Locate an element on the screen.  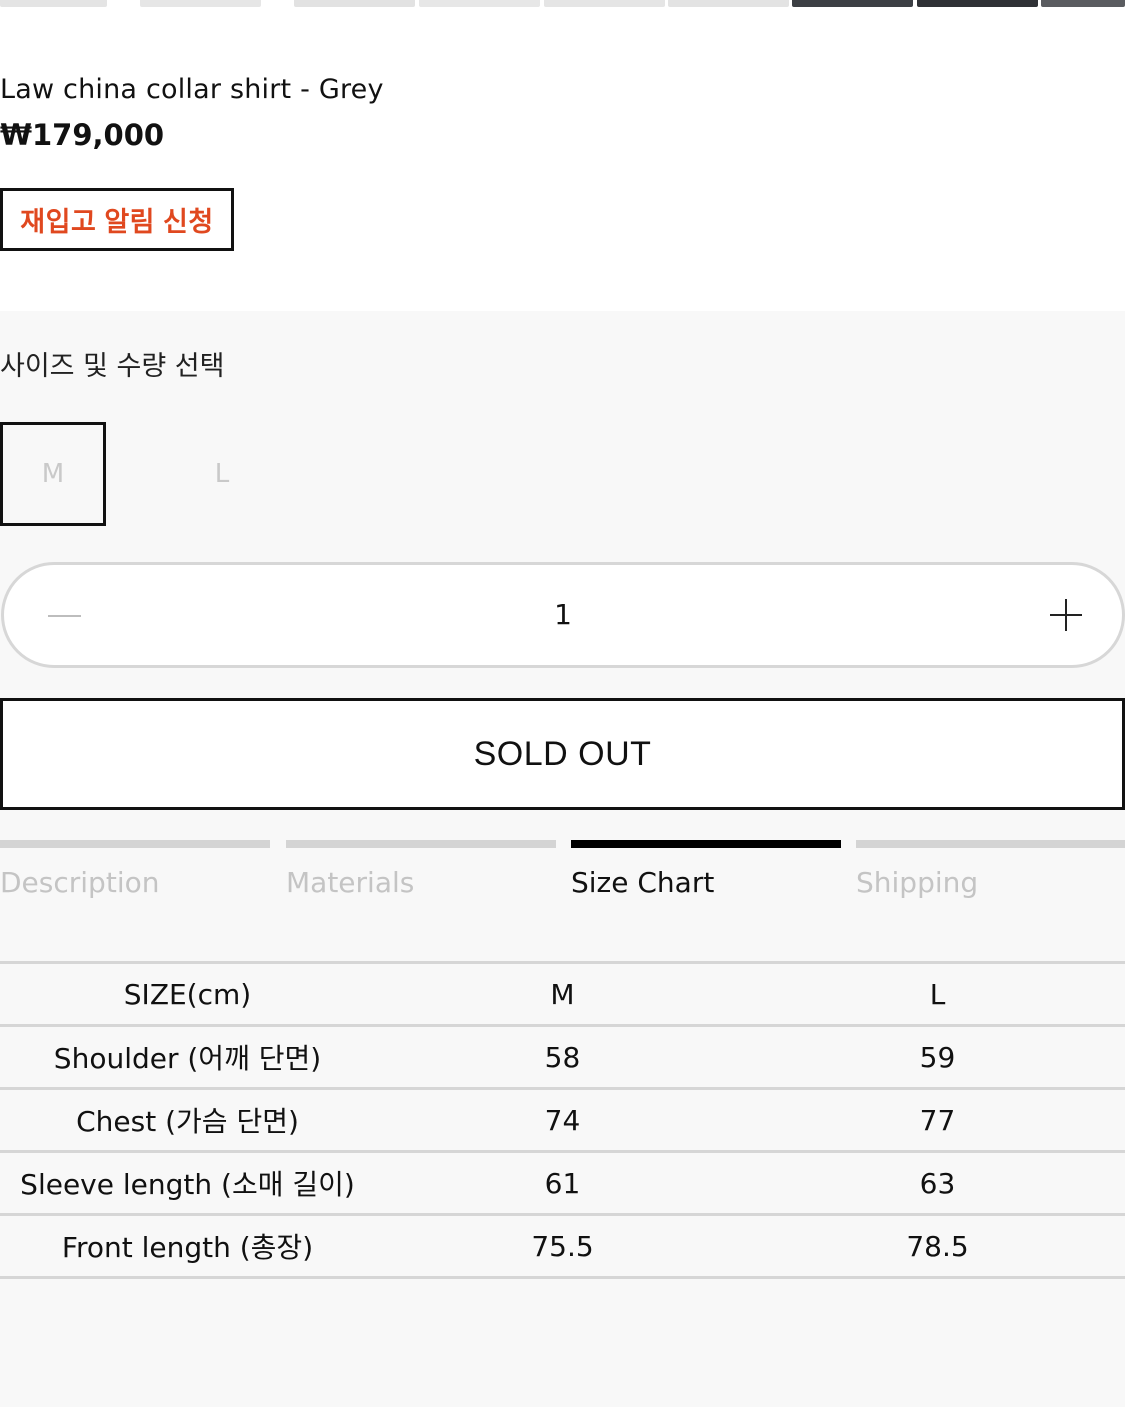
tab-description: Description is located at coordinates (135, 869).